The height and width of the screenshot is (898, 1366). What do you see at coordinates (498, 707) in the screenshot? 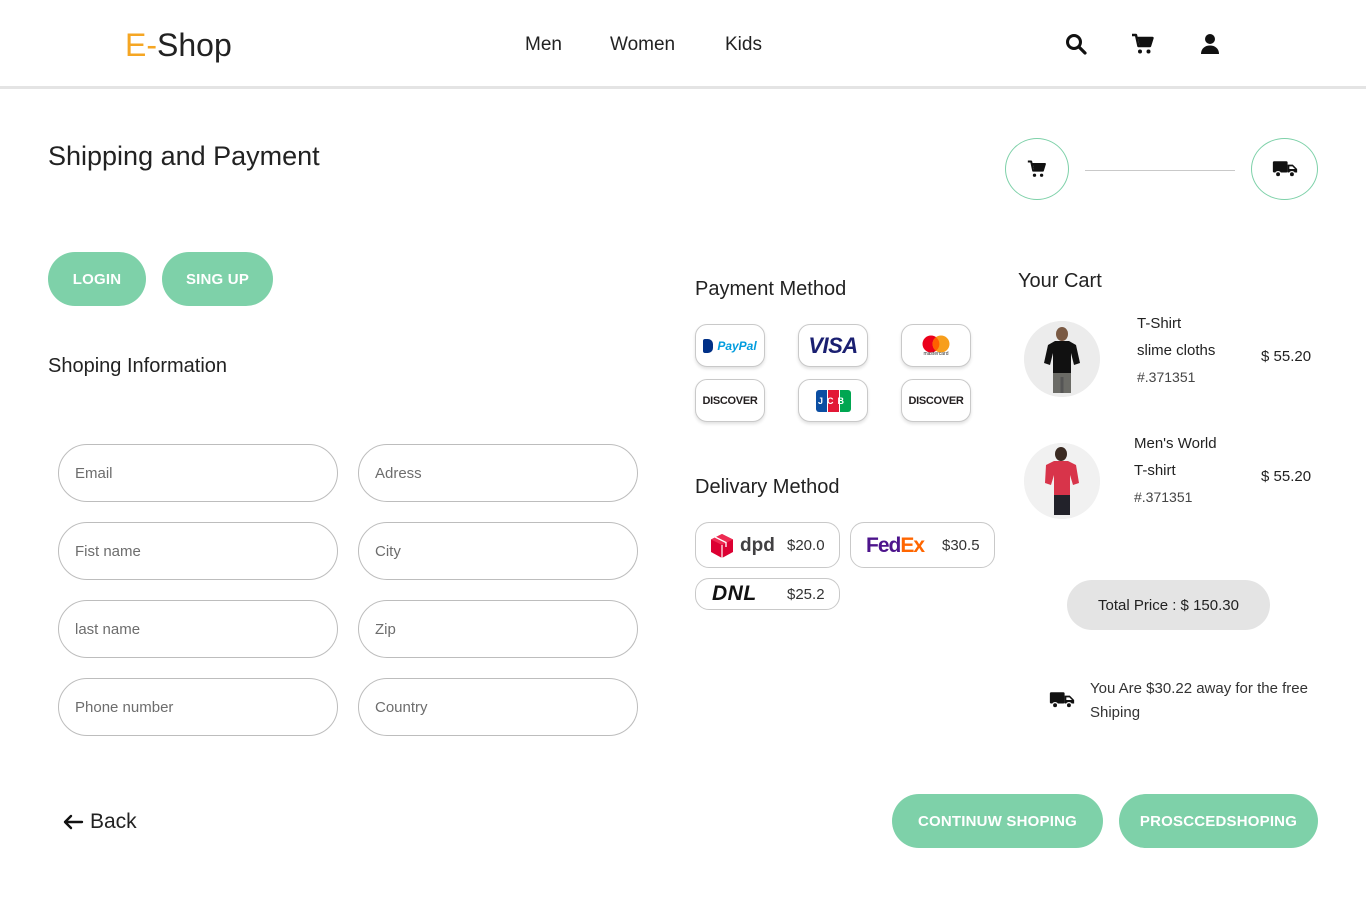
I see `country-field` at bounding box center [498, 707].